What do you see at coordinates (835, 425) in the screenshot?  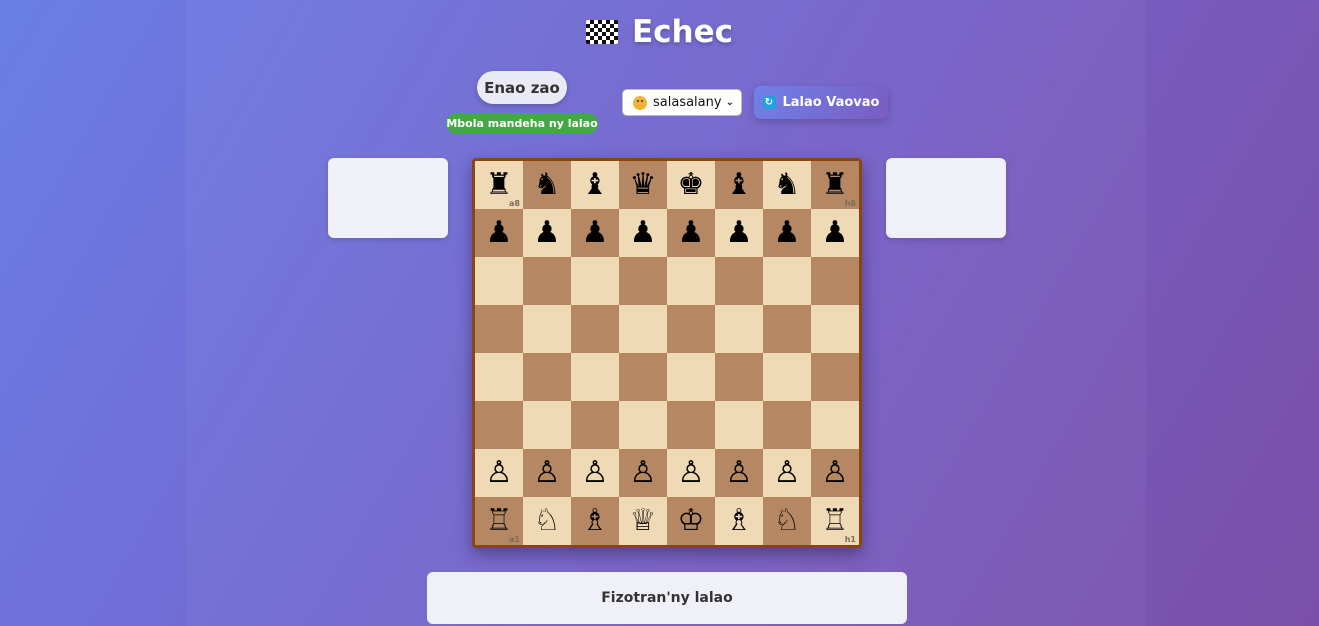 I see `square-h3` at bounding box center [835, 425].